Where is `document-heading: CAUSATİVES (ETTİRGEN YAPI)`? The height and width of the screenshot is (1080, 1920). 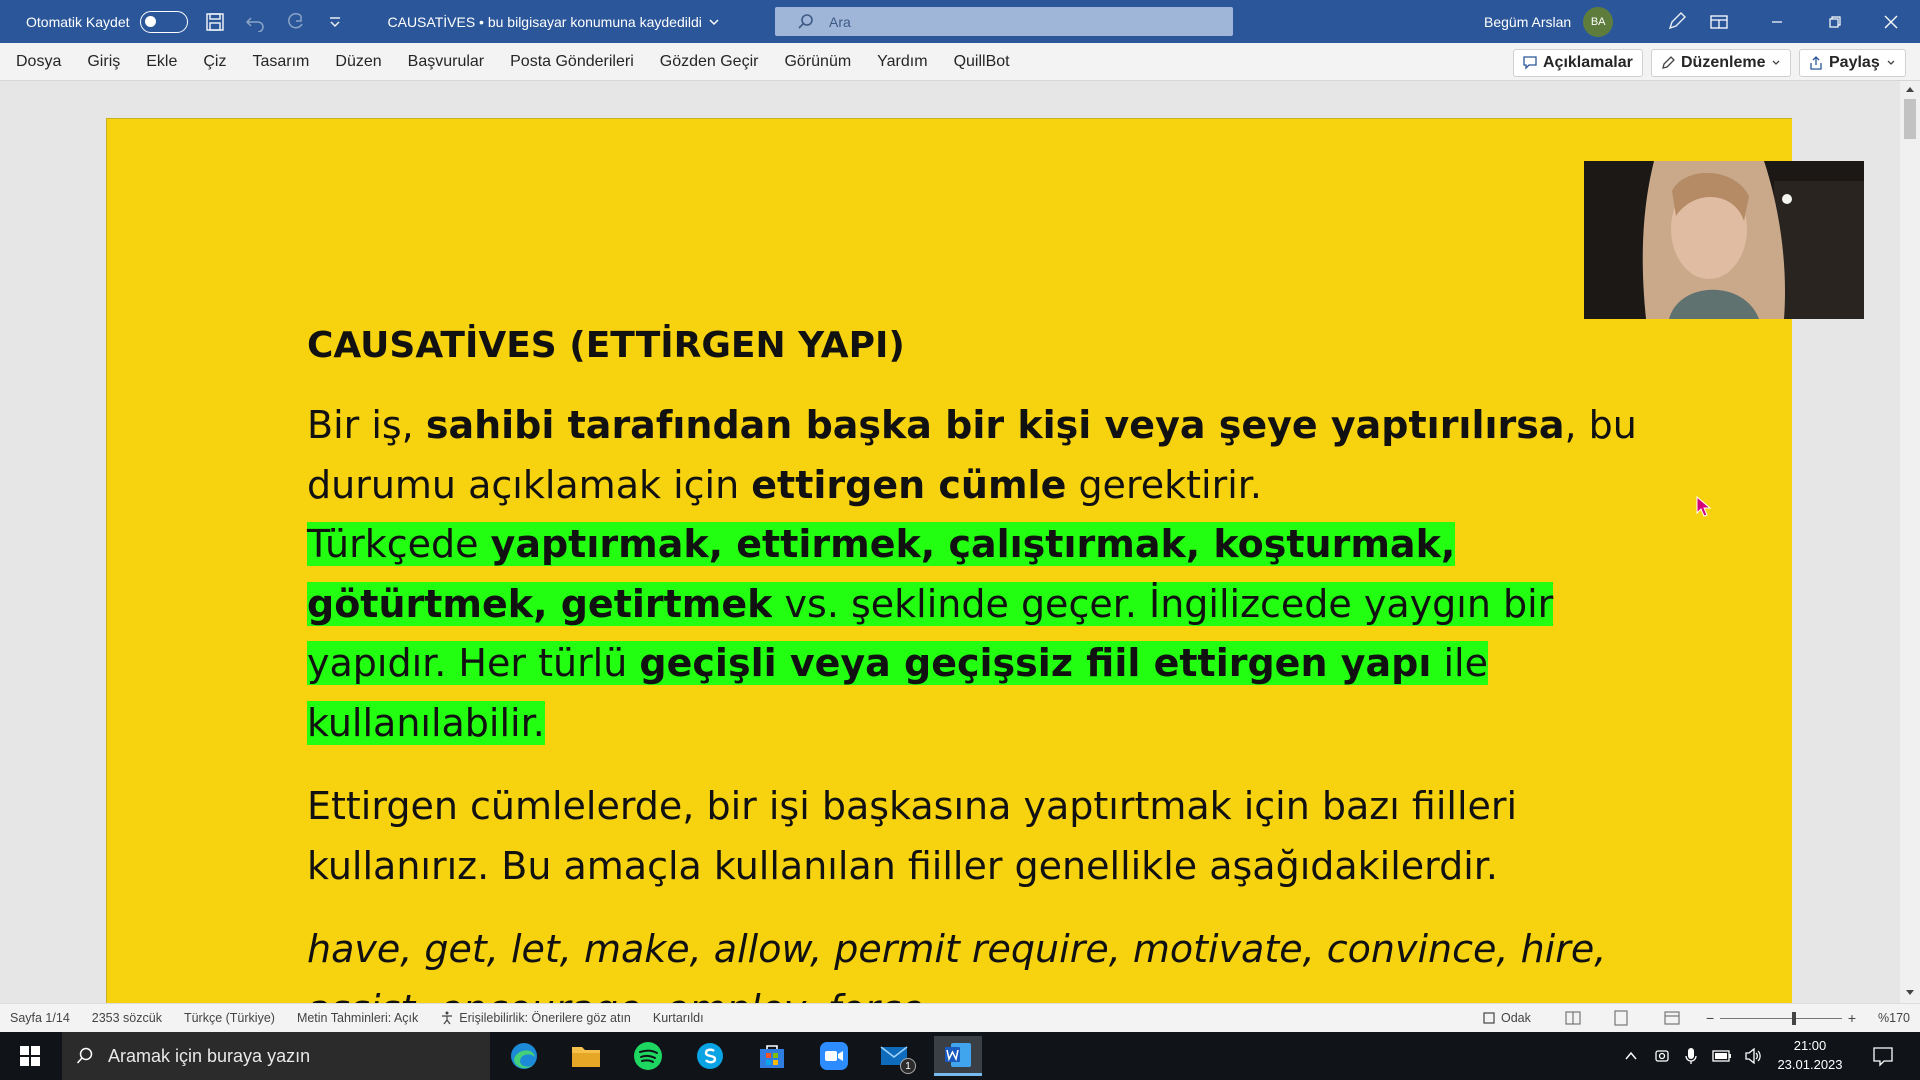 document-heading: CAUSATİVES (ETTİRGEN YAPI) is located at coordinates (606, 345).